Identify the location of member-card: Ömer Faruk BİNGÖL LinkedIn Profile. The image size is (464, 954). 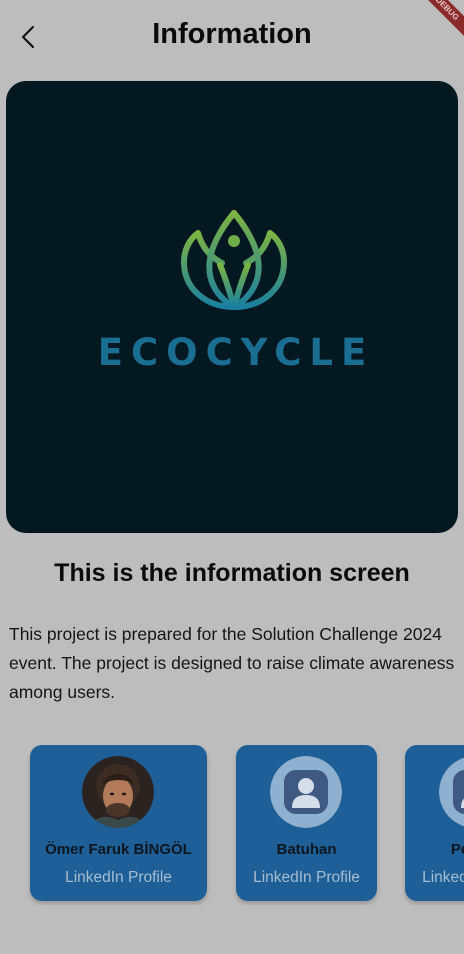
(118, 823).